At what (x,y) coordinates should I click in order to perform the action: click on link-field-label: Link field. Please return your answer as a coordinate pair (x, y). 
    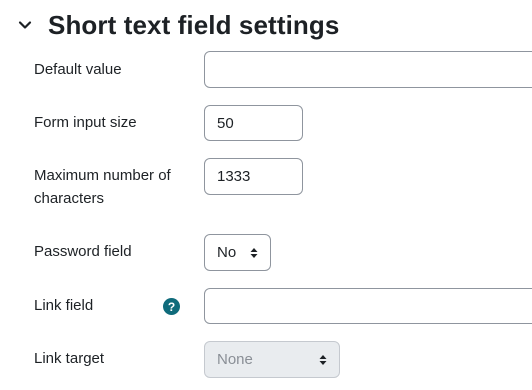
    Looking at the image, I should click on (64, 305).